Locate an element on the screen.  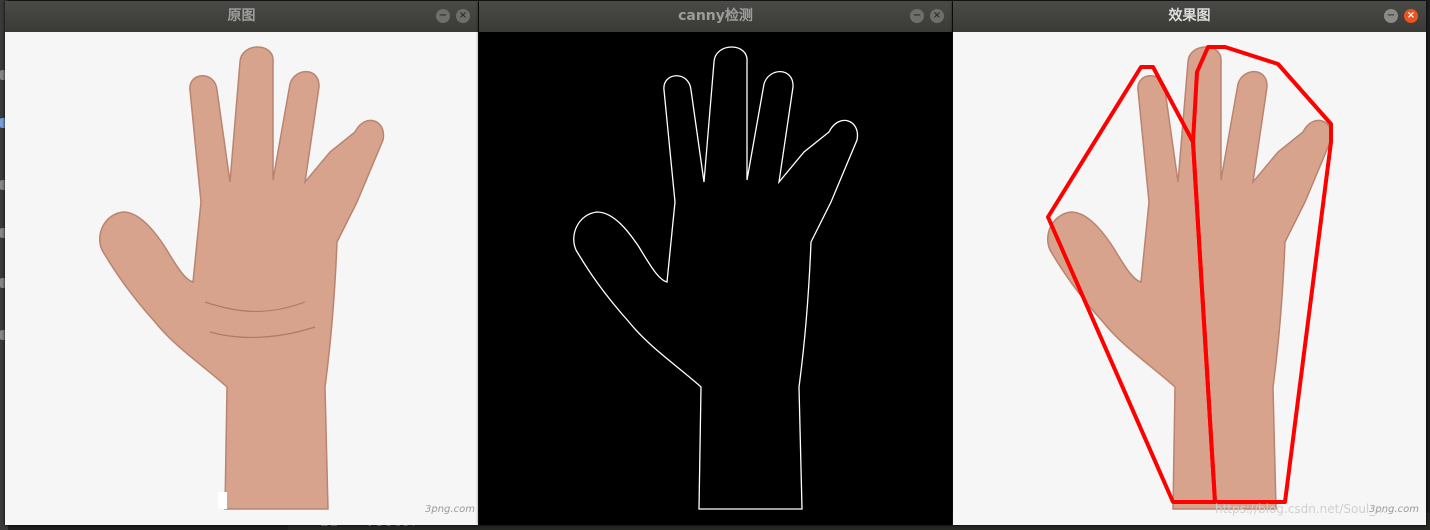
titlebar-canny: canny检测 − × is located at coordinates (715, 16).